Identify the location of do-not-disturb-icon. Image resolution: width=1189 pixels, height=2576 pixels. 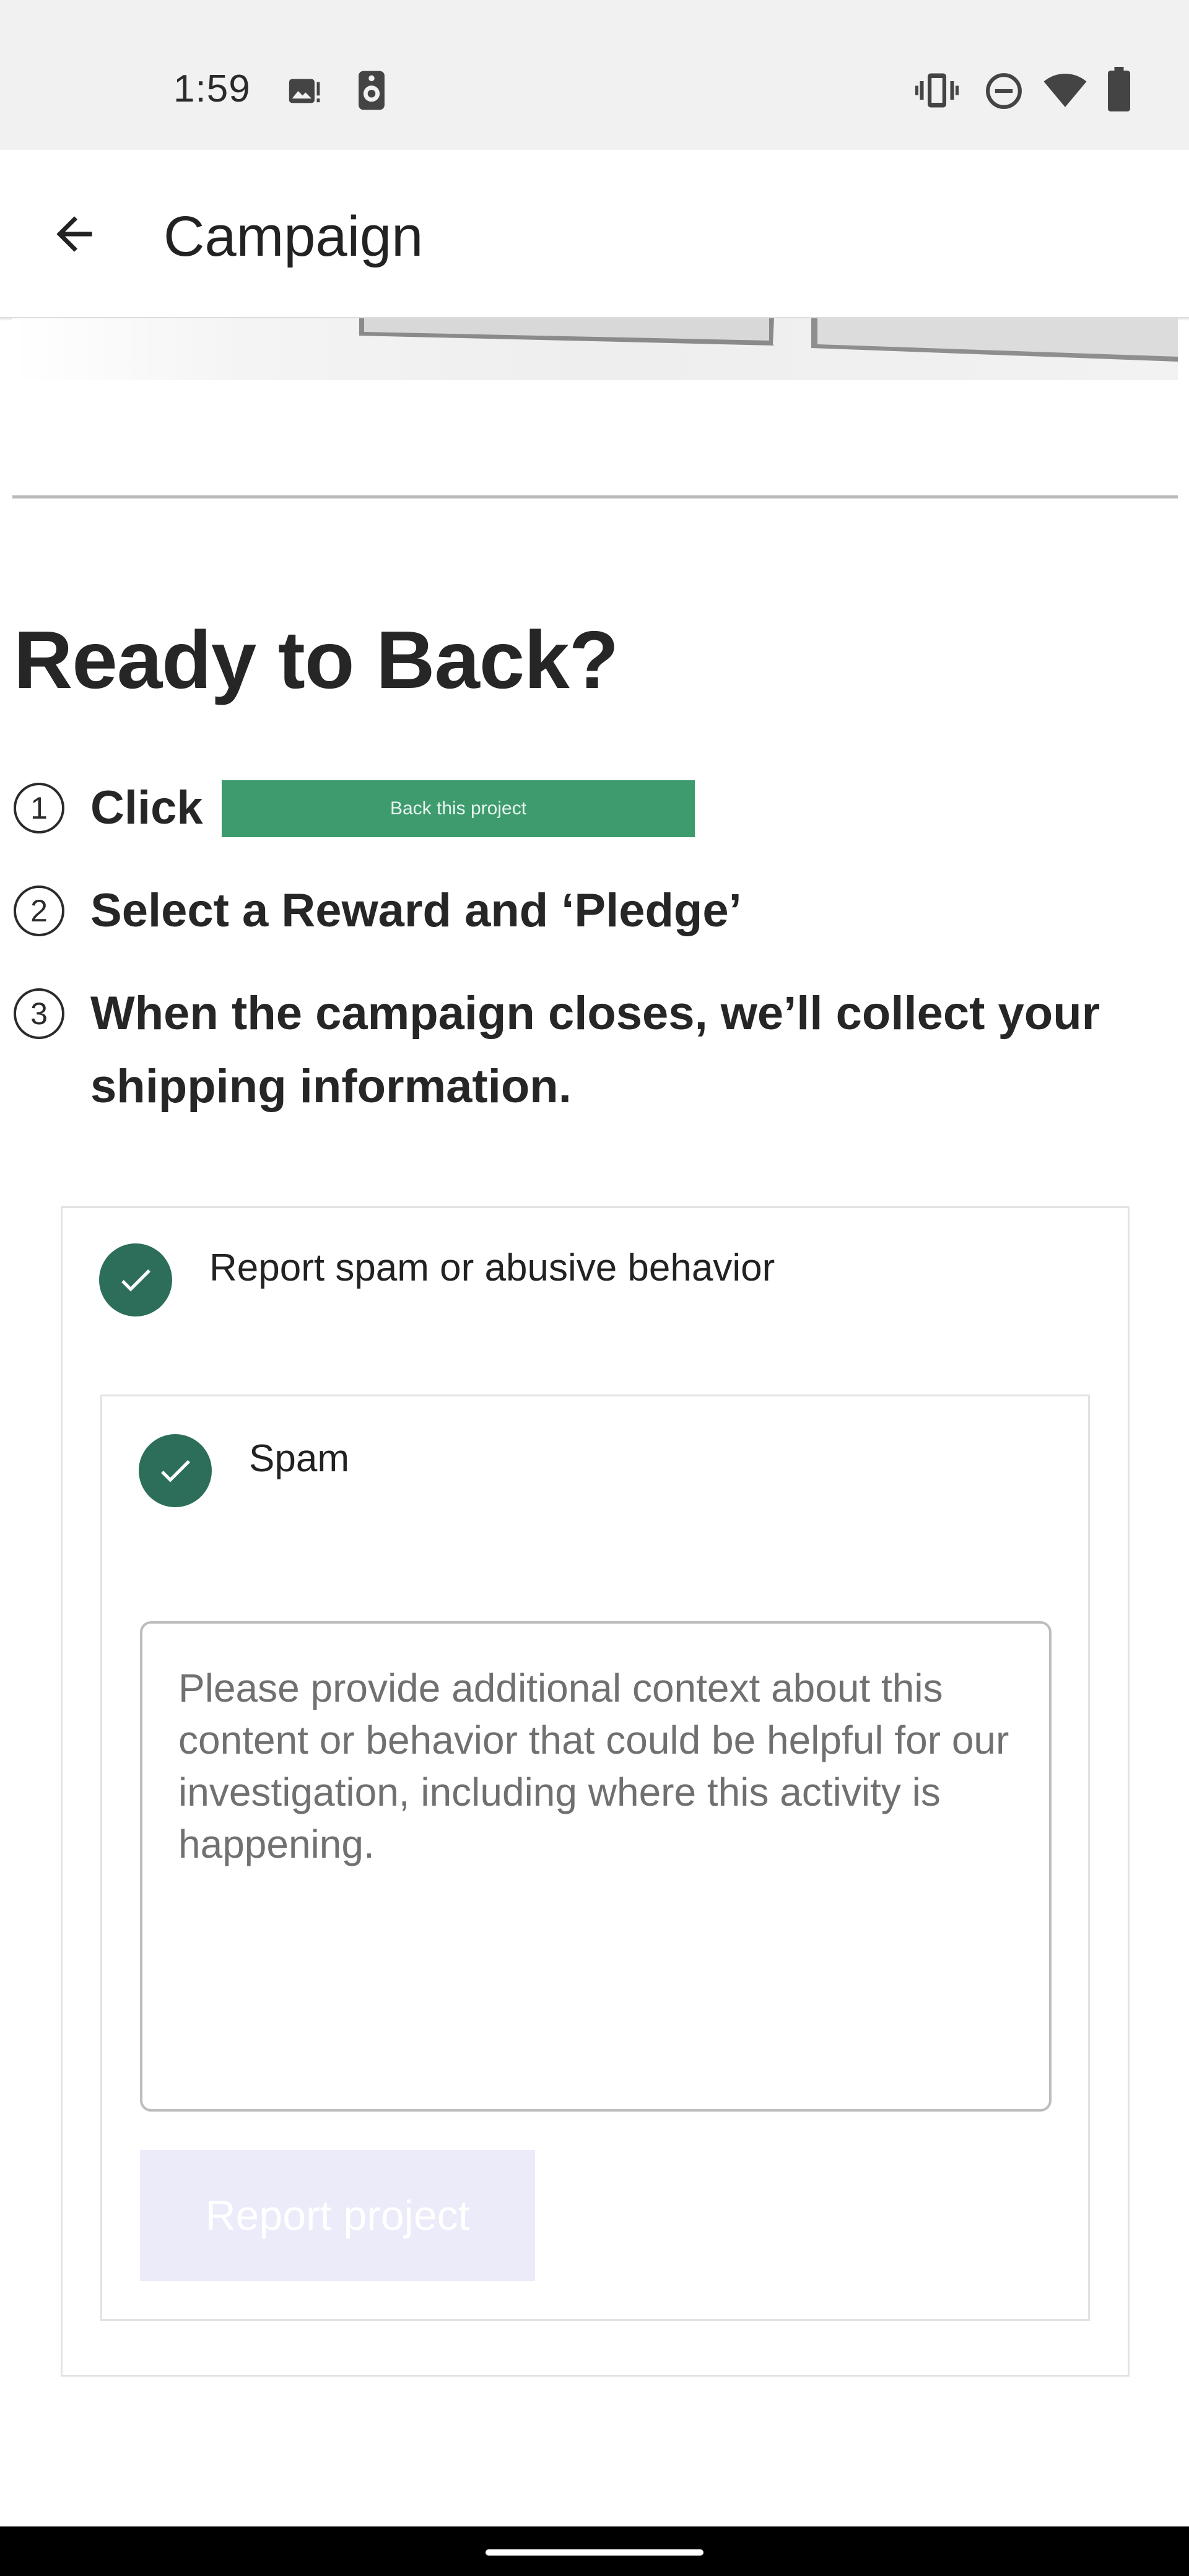
(1004, 91).